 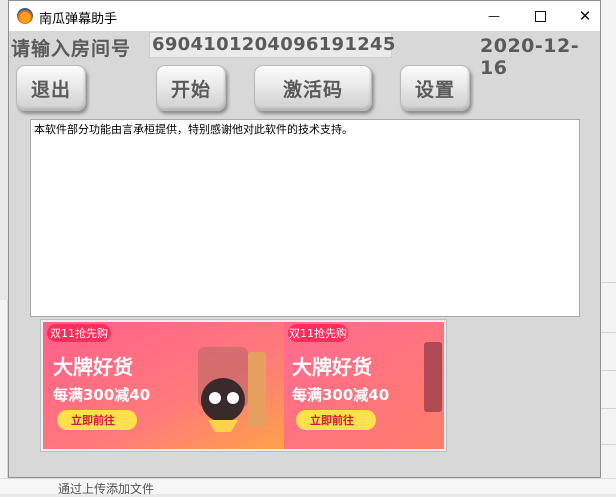 I want to click on minimize-button: —, so click(x=494, y=16).